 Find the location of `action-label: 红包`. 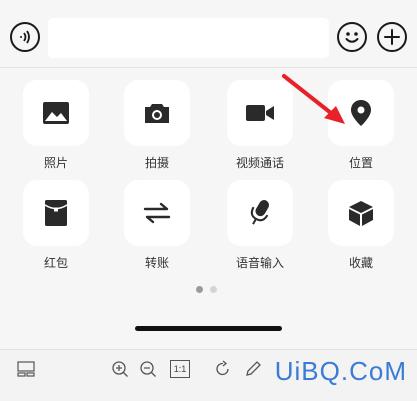

action-label: 红包 is located at coordinates (55, 263).